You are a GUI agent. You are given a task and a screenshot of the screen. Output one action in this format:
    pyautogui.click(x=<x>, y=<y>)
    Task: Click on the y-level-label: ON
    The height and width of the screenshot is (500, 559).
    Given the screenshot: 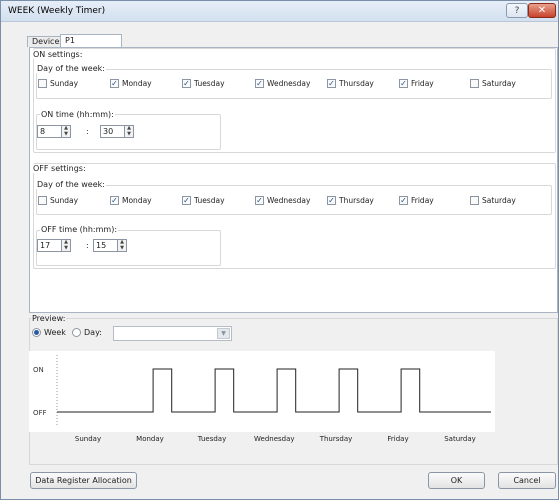 What is the action you would take?
    pyautogui.click(x=38, y=370)
    